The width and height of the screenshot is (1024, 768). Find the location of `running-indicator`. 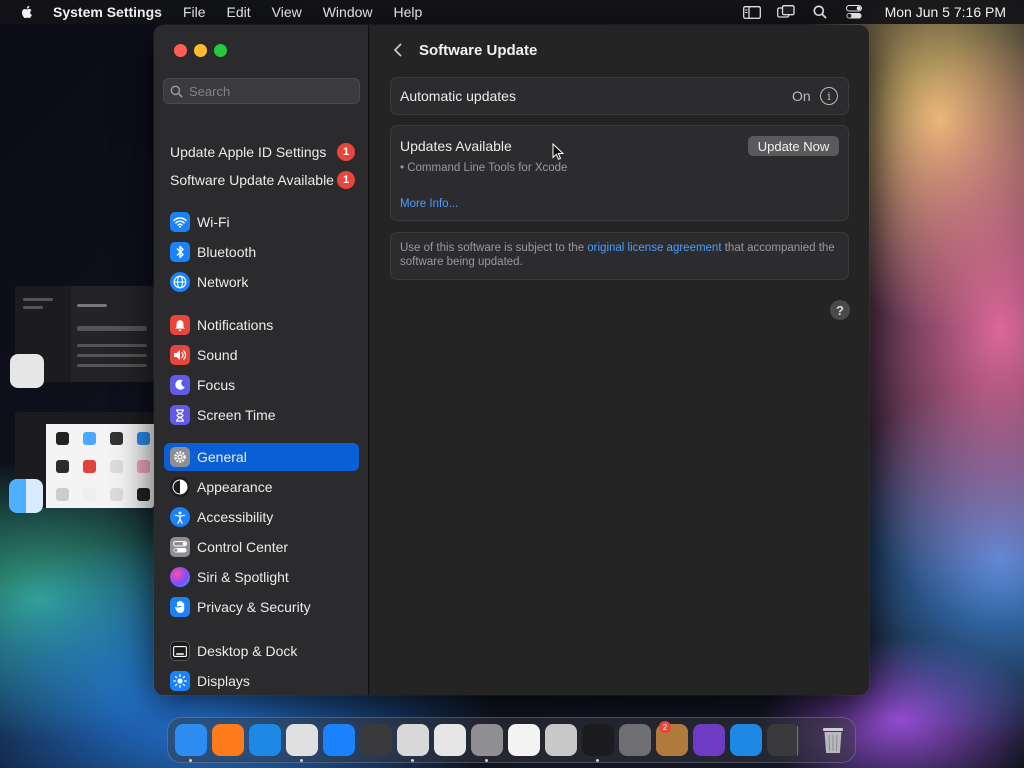

running-indicator is located at coordinates (412, 760).